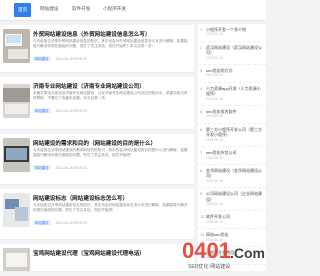  Describe the element at coordinates (209, 266) in the screenshot. I see `svg-text: SEO优化·网站建设` at that location.